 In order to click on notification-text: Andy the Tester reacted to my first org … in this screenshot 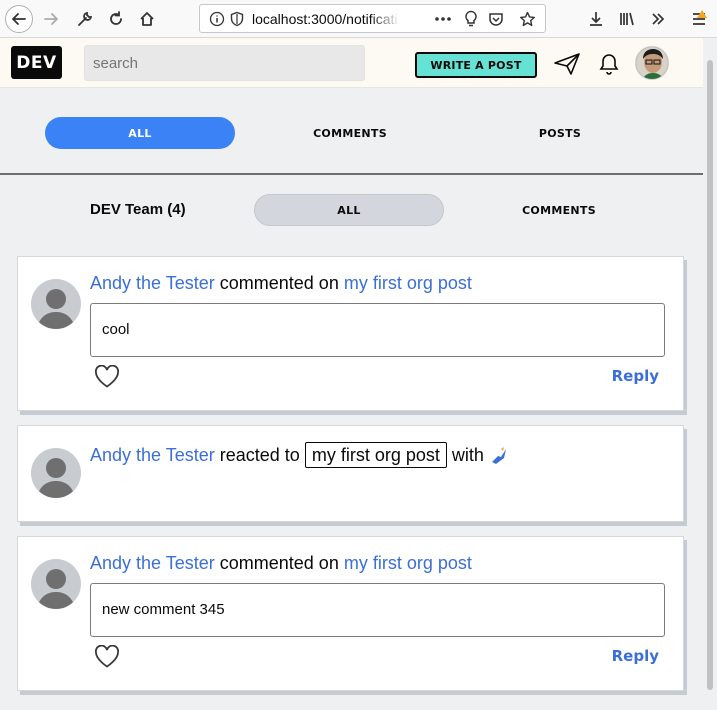, I will do `click(299, 455)`.